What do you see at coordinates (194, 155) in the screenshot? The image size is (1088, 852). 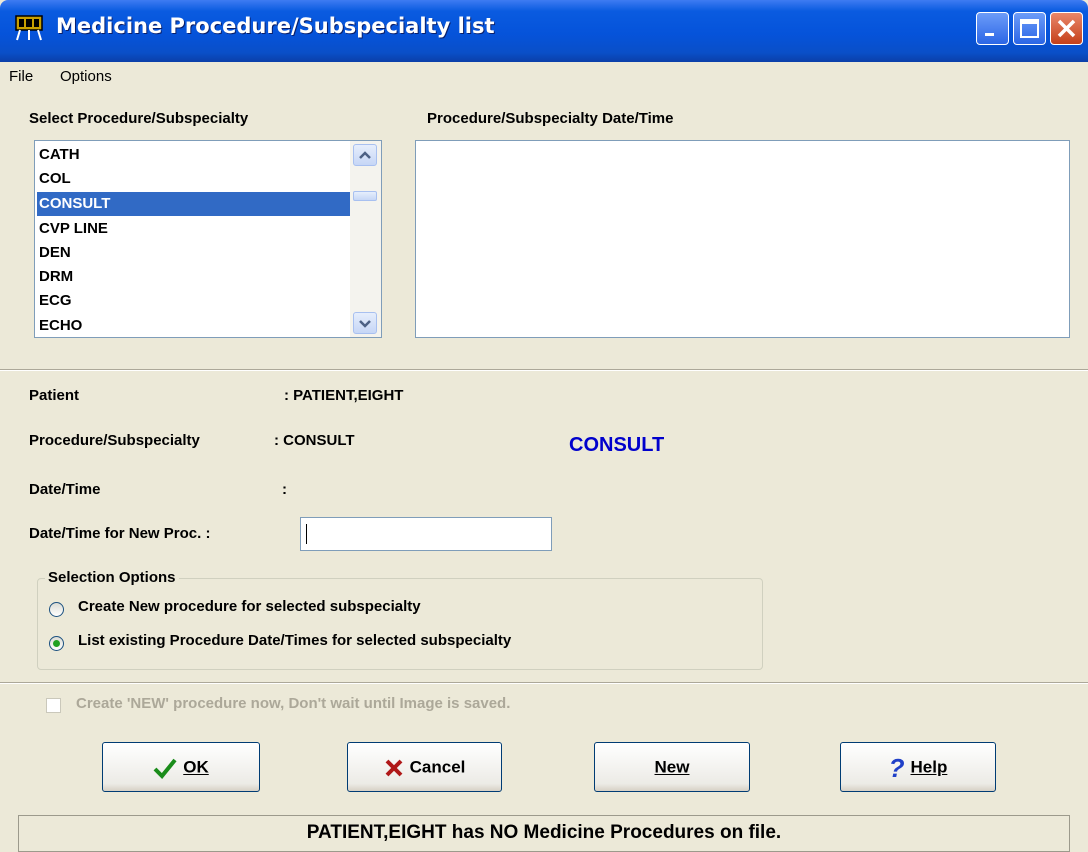 I see `list-item: CATH` at bounding box center [194, 155].